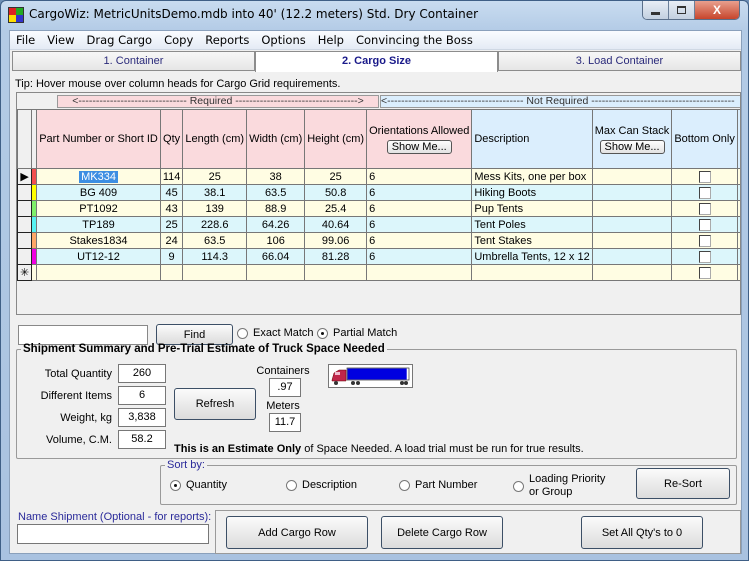 The height and width of the screenshot is (561, 749). I want to click on menu-view: View, so click(60, 40).